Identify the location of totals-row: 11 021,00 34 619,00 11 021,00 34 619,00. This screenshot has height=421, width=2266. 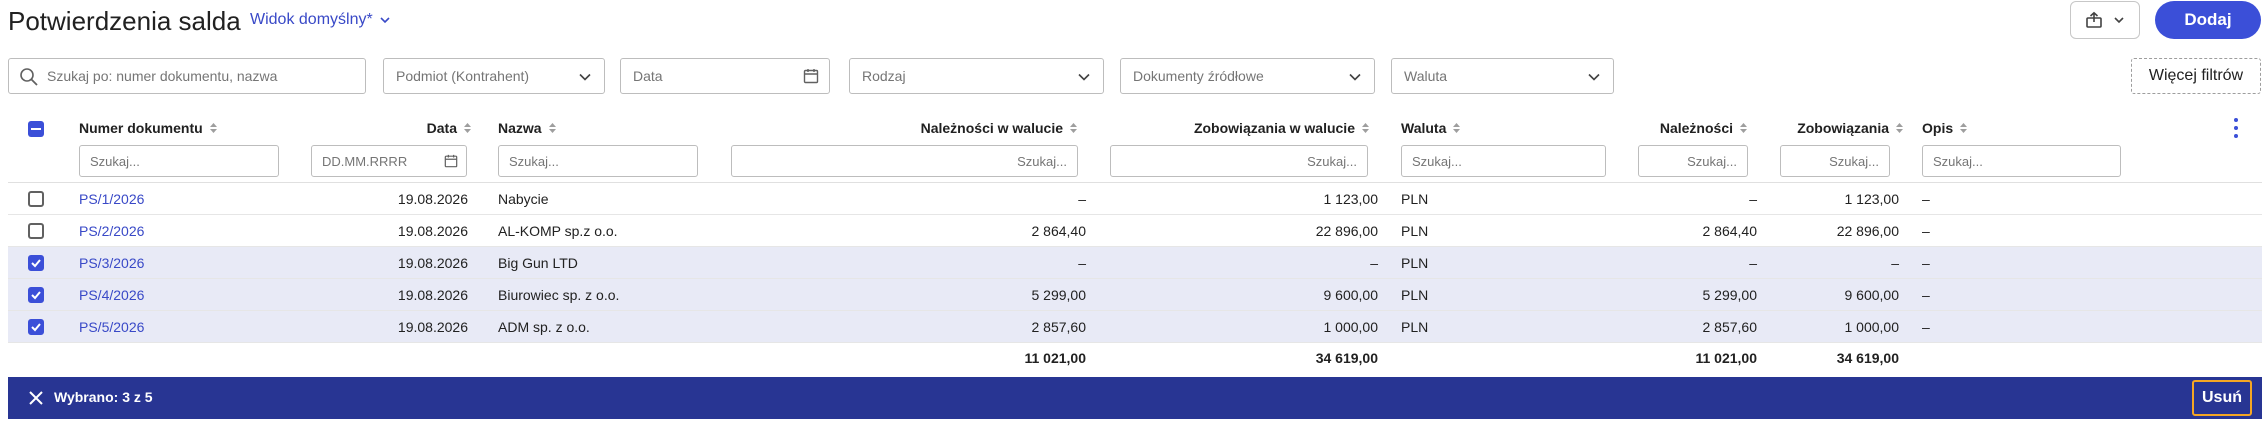
(1135, 358).